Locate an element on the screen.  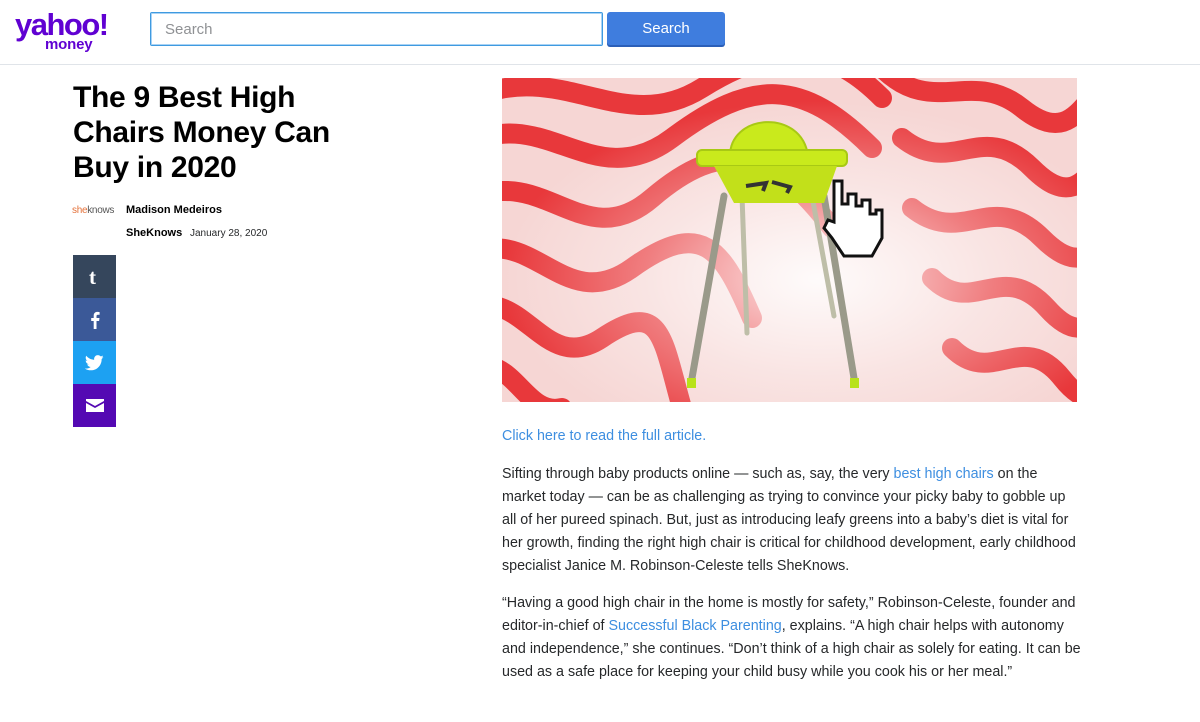
share-facebook-button is located at coordinates (94, 319).